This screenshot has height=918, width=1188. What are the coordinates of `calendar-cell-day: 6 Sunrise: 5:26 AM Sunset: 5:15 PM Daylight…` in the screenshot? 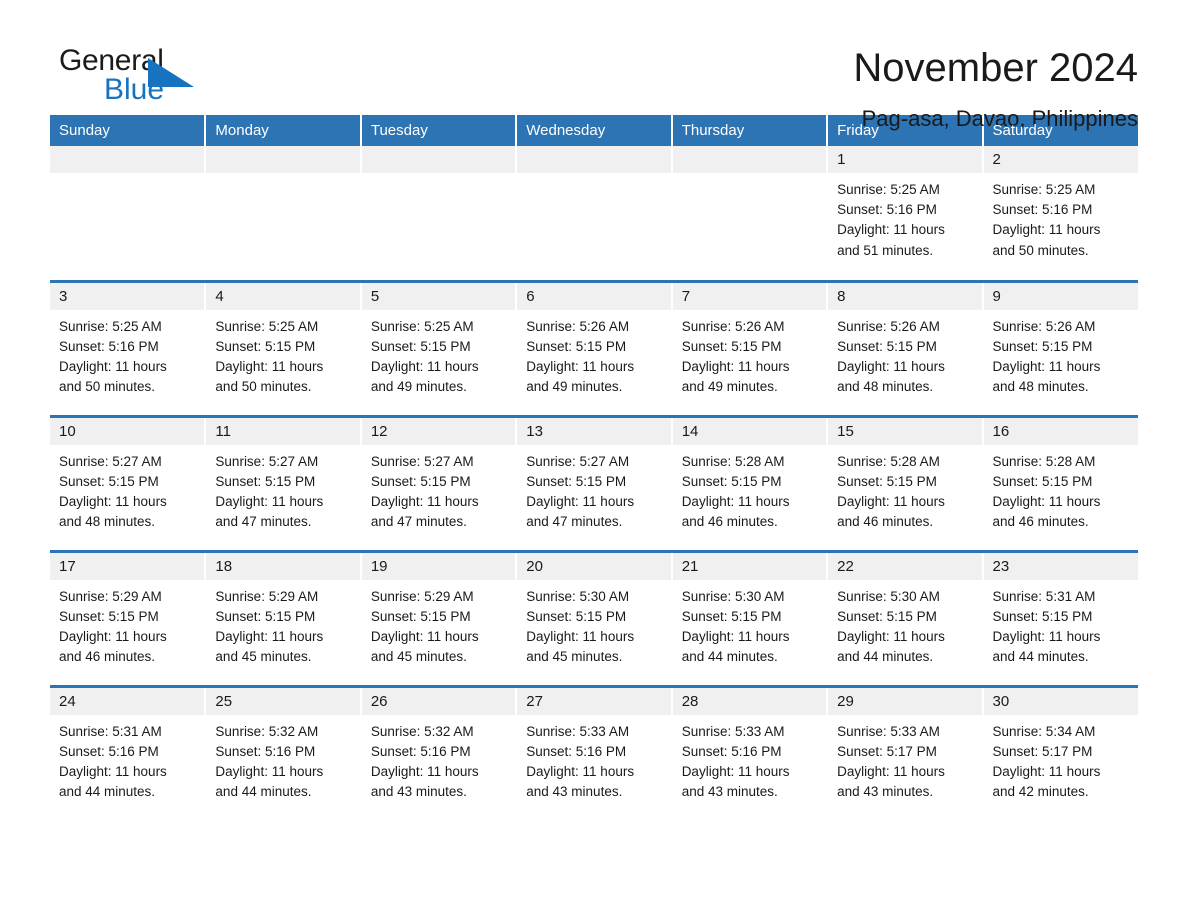 It's located at (594, 349).